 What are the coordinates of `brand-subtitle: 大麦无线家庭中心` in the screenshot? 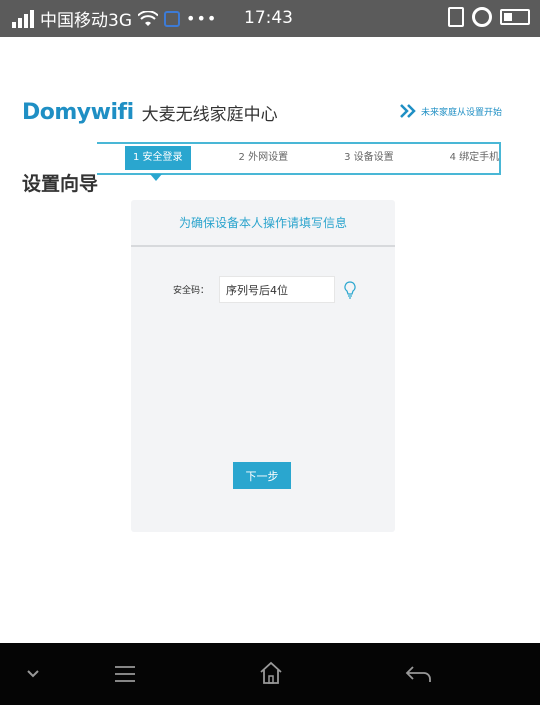 It's located at (209, 115).